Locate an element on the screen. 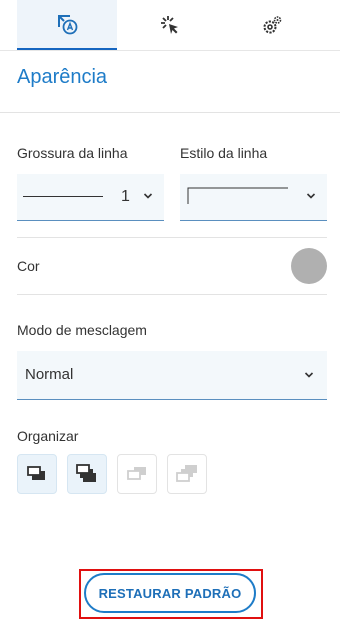 This screenshot has height=626, width=340. click-icon is located at coordinates (169, 25).